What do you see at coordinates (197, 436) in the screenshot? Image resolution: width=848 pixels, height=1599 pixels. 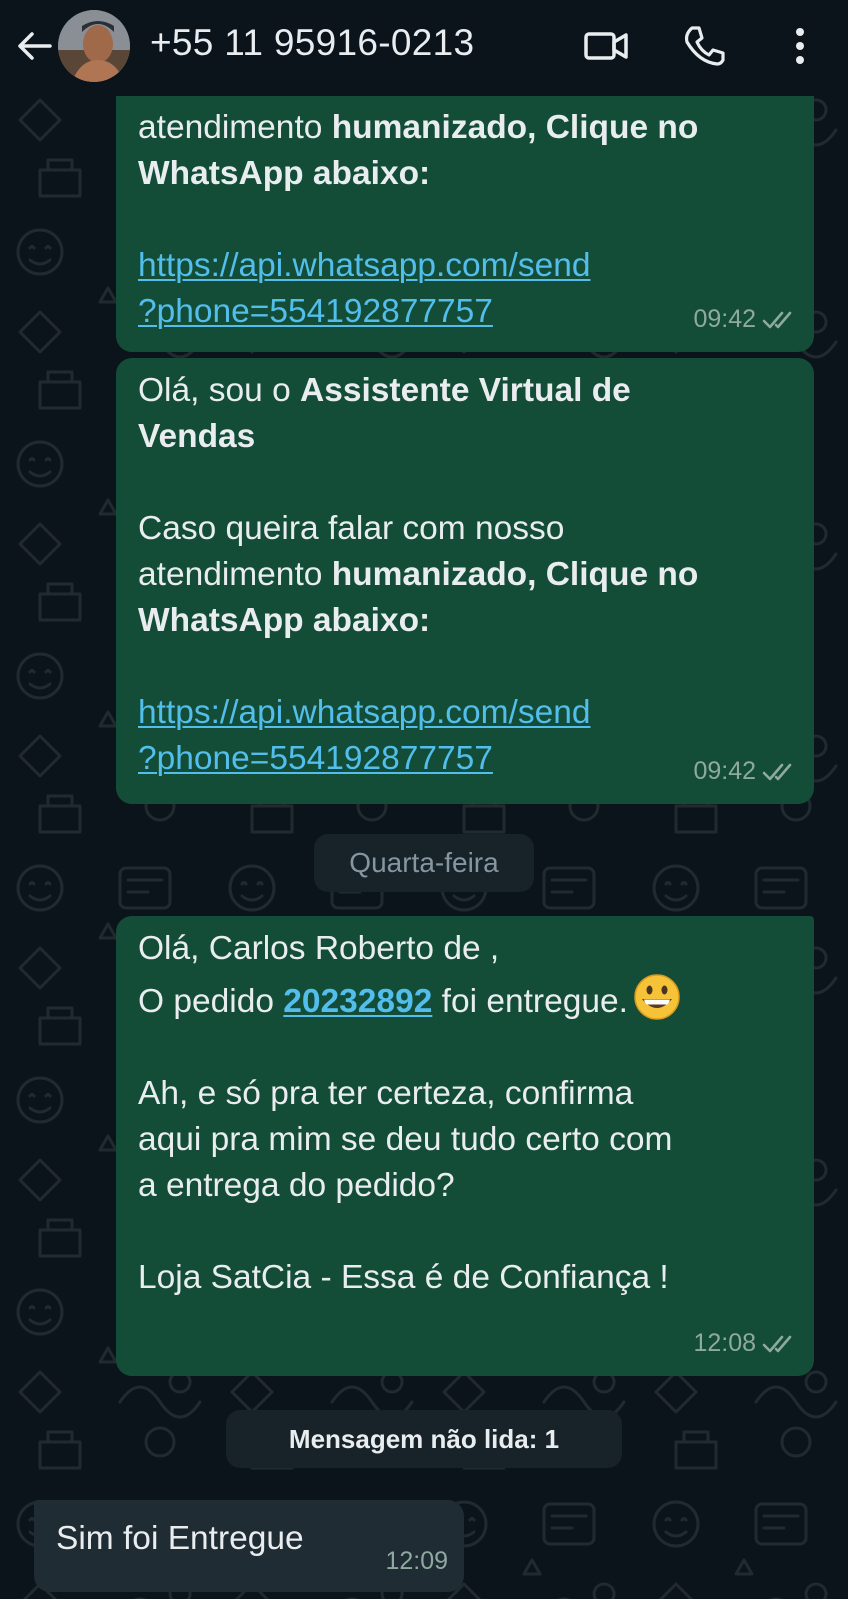 I see `message-line: Vendas` at bounding box center [197, 436].